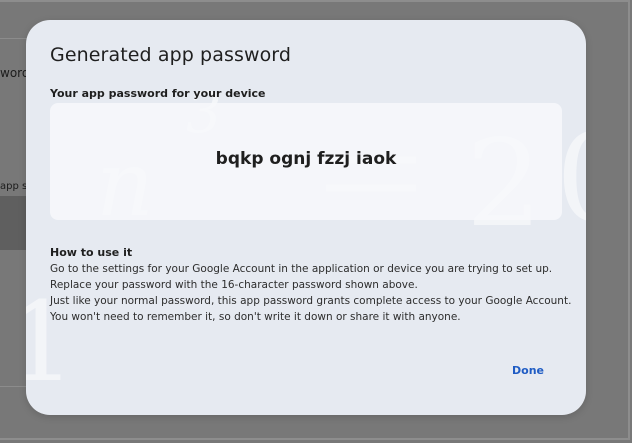  Describe the element at coordinates (528, 370) in the screenshot. I see `done-button: Done` at that location.